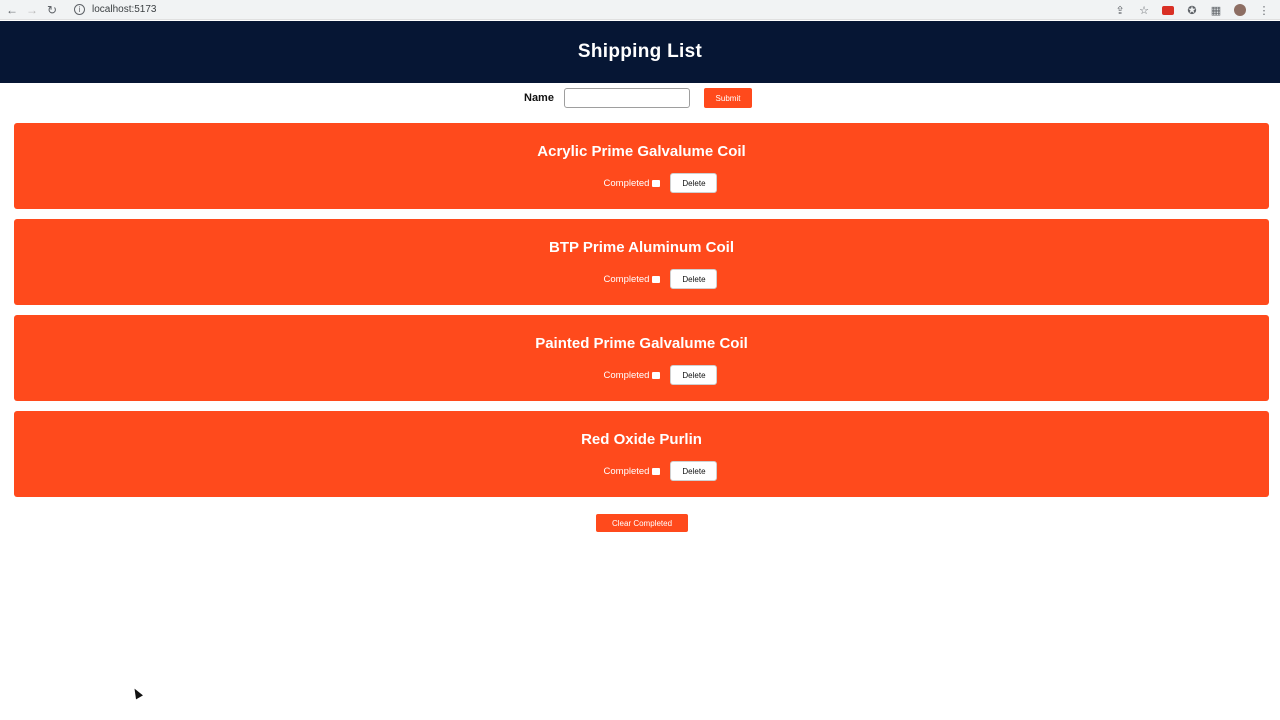 Image resolution: width=1280 pixels, height=720 pixels. What do you see at coordinates (12, 10) in the screenshot?
I see `back-icon: ←` at bounding box center [12, 10].